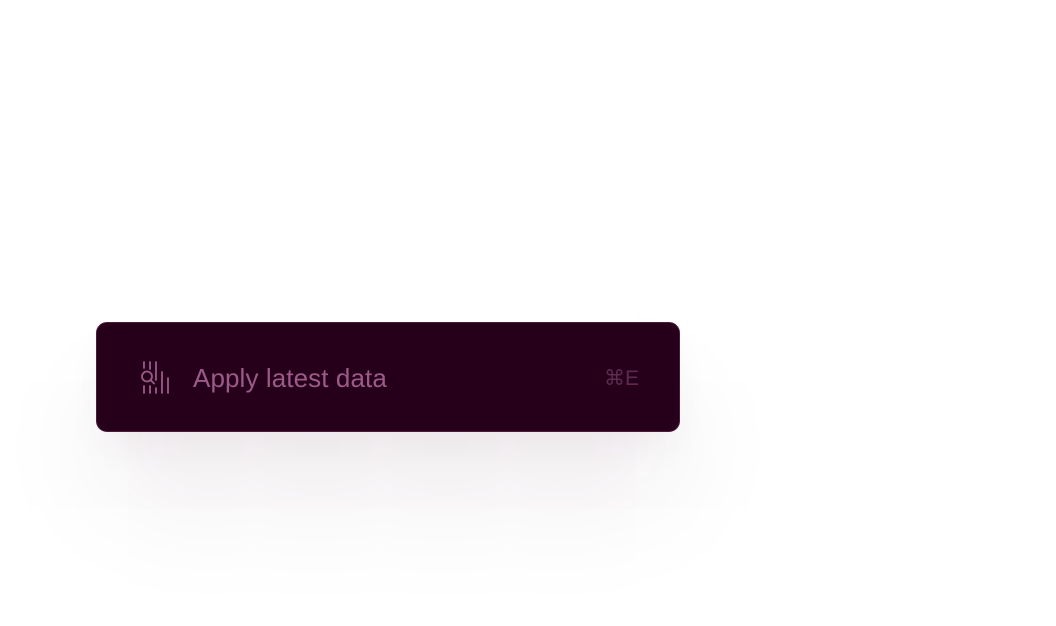 This screenshot has width=1056, height=626. What do you see at coordinates (290, 378) in the screenshot?
I see `menu-item-label: Apply latest data` at bounding box center [290, 378].